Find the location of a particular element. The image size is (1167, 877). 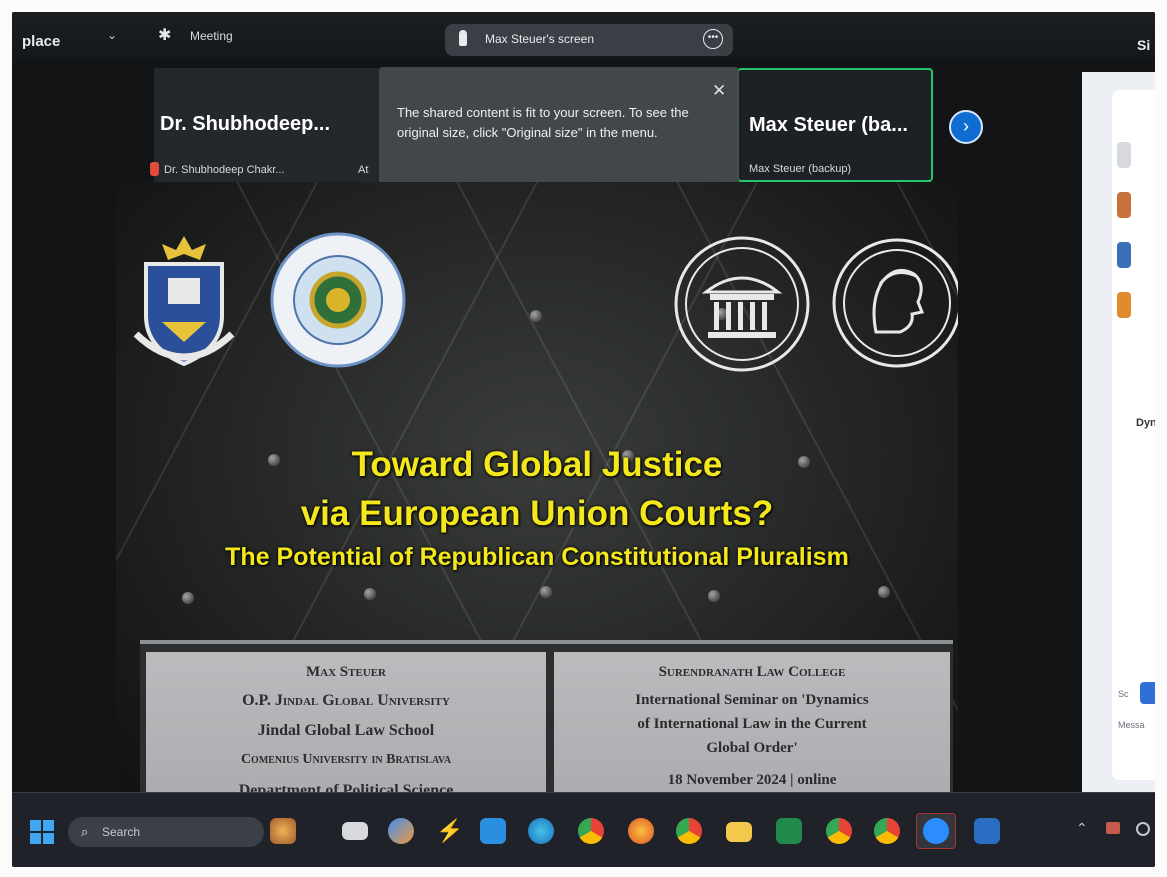

chevron-up-icon: ⌃ is located at coordinates (1082, 828).